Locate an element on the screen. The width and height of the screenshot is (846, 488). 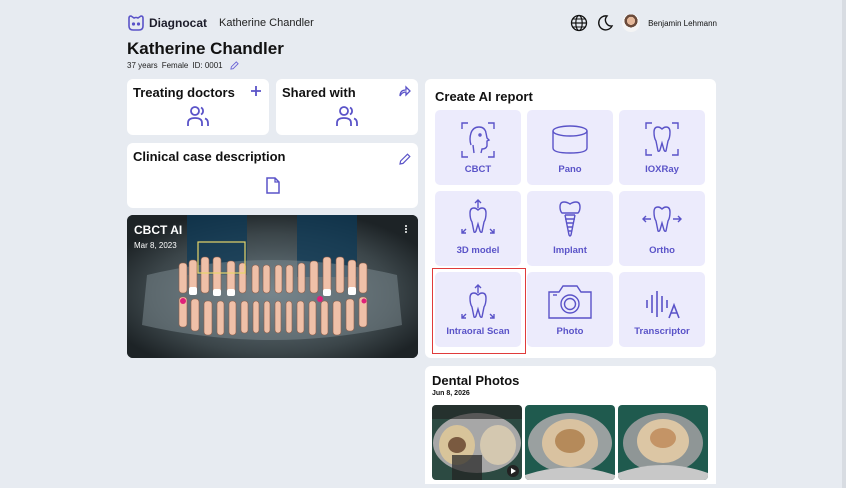
report-tile-ioxray: IOXRay is located at coordinates (662, 147).